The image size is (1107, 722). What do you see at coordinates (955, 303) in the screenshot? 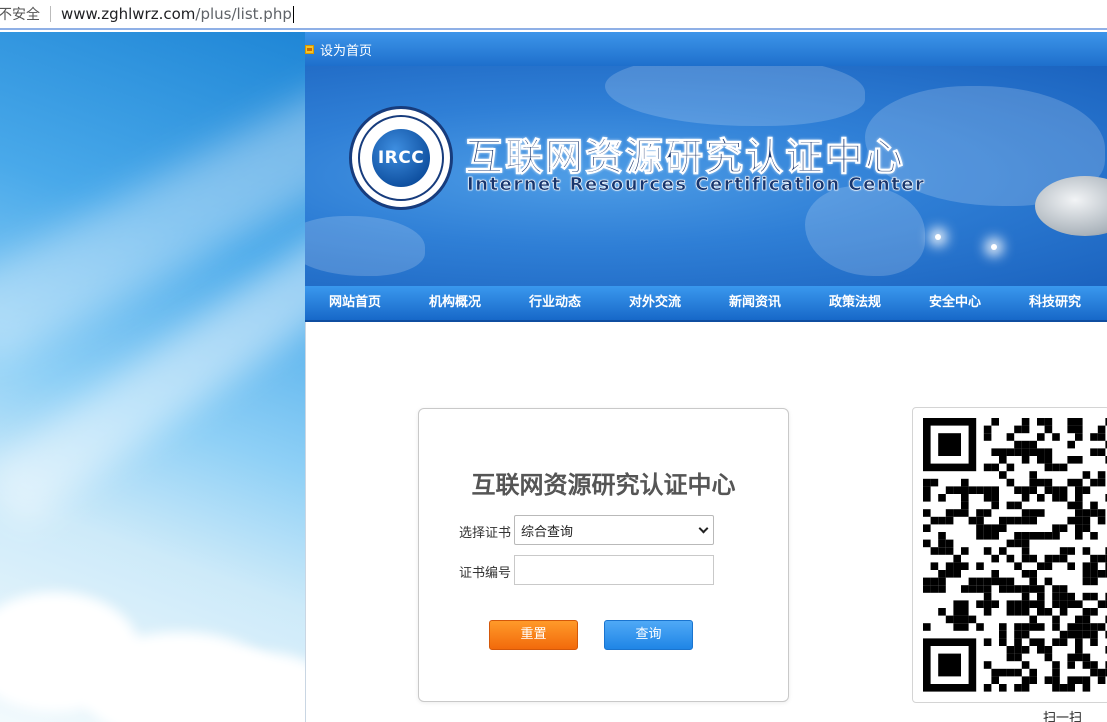
I see `nav-item-security: 安全中心` at bounding box center [955, 303].